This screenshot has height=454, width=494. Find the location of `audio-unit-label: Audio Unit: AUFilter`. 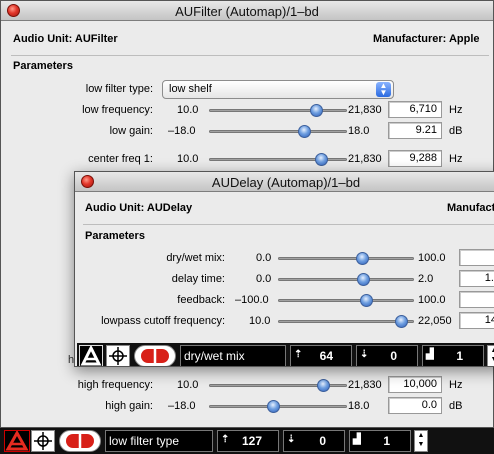

audio-unit-label: Audio Unit: AUFilter is located at coordinates (65, 39).